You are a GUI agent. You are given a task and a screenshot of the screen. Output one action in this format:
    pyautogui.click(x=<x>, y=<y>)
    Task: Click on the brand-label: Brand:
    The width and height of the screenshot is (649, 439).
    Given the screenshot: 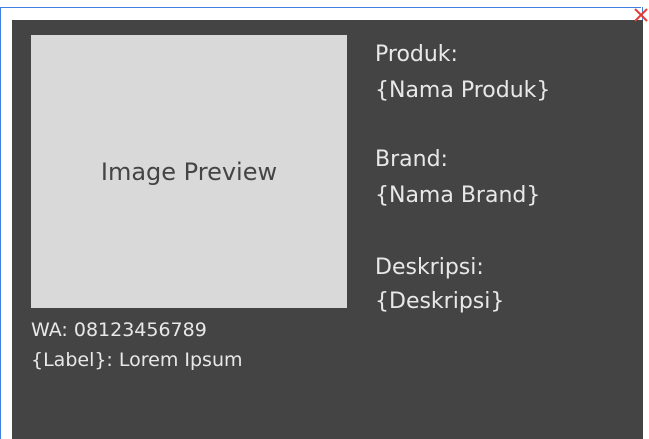 What is the action you would take?
    pyautogui.click(x=411, y=159)
    